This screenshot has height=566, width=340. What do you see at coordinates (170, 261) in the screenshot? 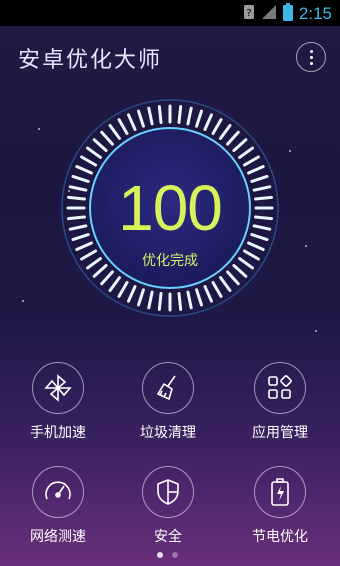
I see `score-status: 优化完成` at bounding box center [170, 261].